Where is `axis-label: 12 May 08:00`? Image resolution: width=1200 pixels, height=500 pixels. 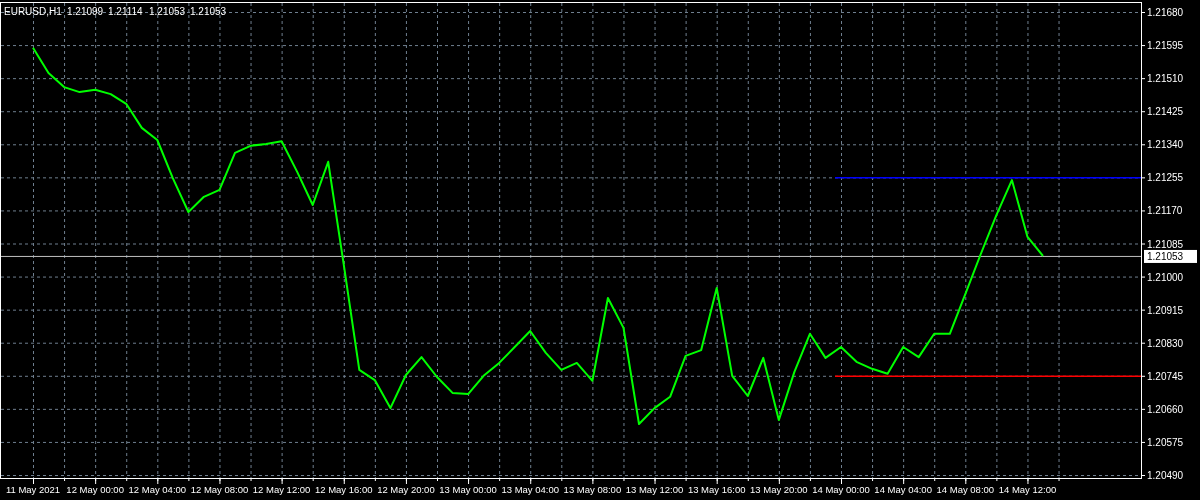 axis-label: 12 May 08:00 is located at coordinates (219, 489).